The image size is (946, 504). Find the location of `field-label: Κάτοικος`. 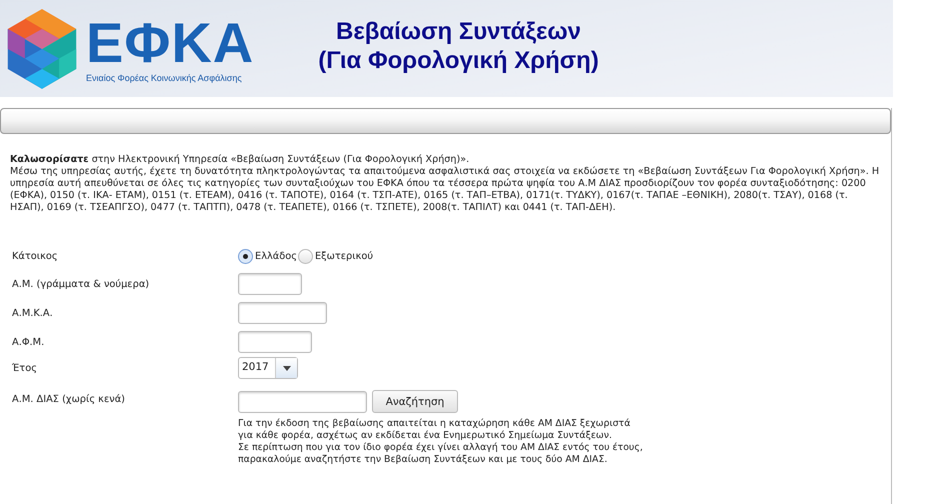

field-label: Κάτοικος is located at coordinates (35, 256).